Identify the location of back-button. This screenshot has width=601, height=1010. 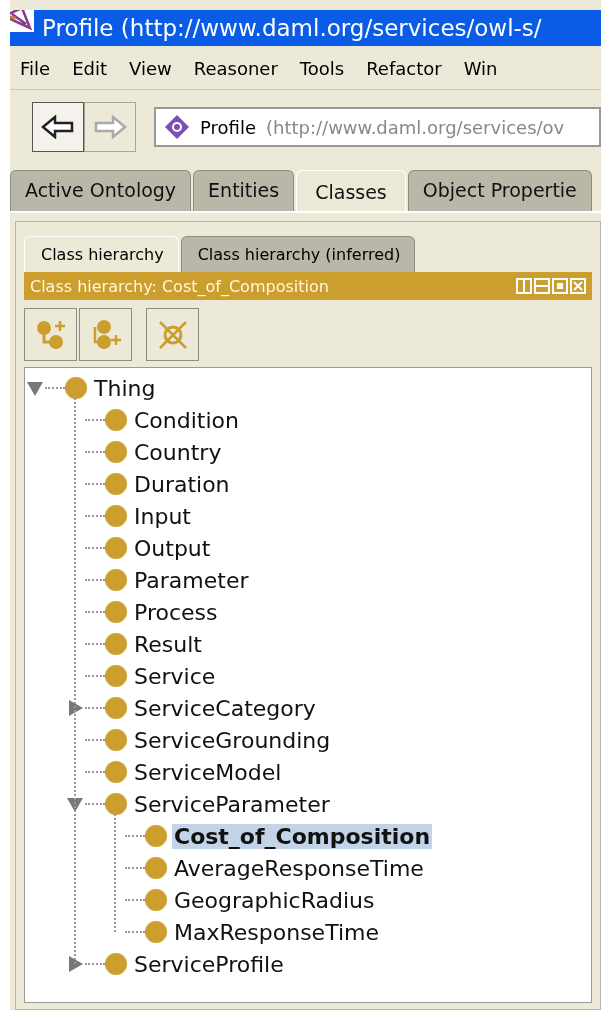
(58, 127).